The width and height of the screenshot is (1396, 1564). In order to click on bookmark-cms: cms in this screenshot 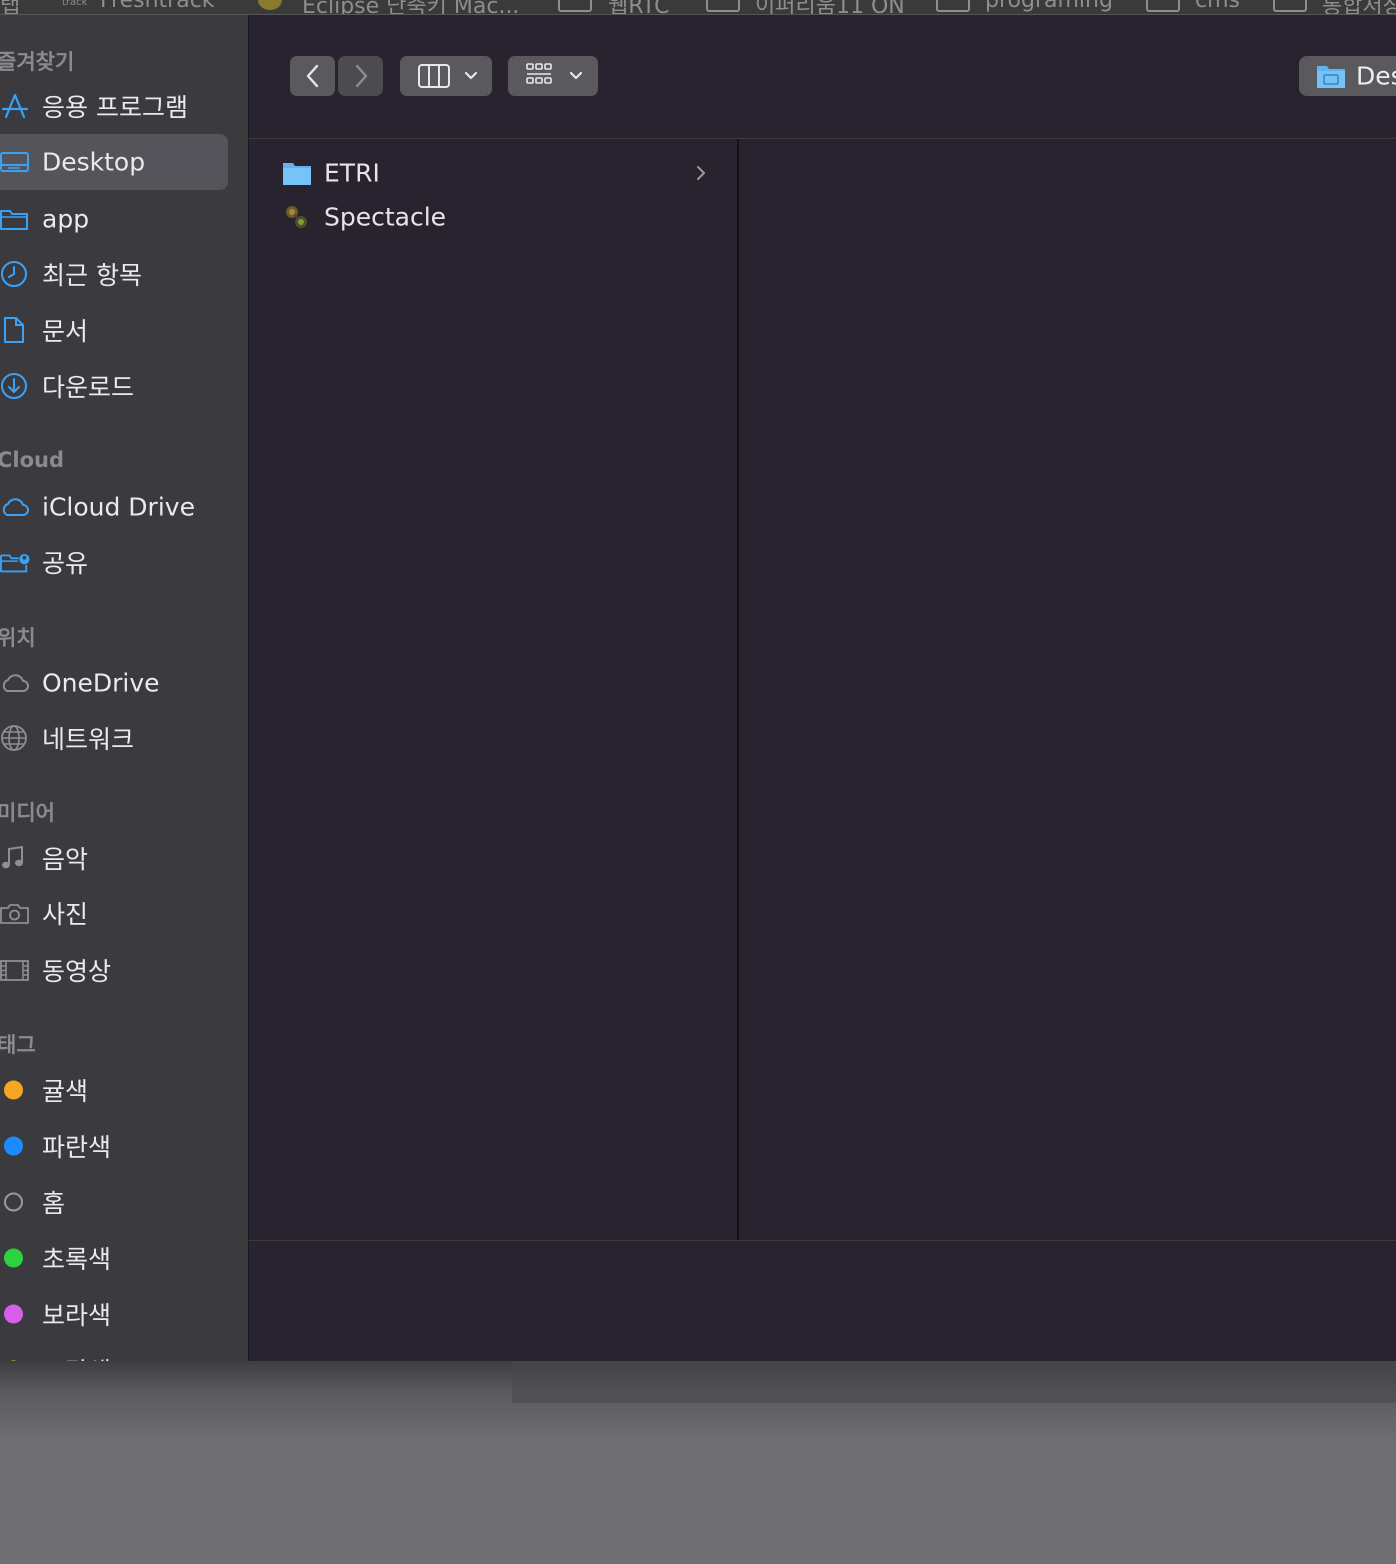, I will do `click(1217, 6)`.